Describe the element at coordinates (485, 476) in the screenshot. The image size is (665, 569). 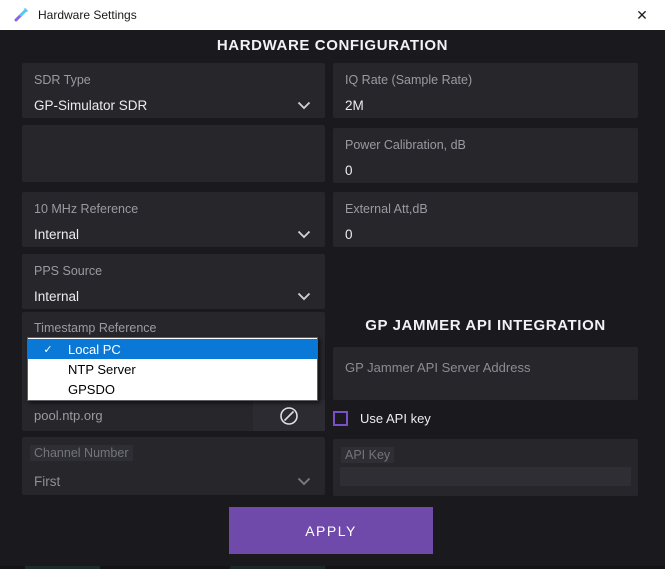
I see `api-key-input` at that location.